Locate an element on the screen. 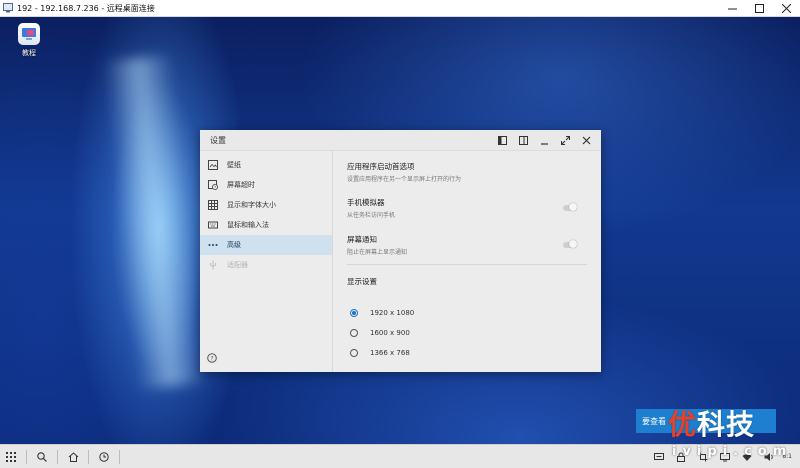 The height and width of the screenshot is (468, 800). home-button is located at coordinates (73, 457).